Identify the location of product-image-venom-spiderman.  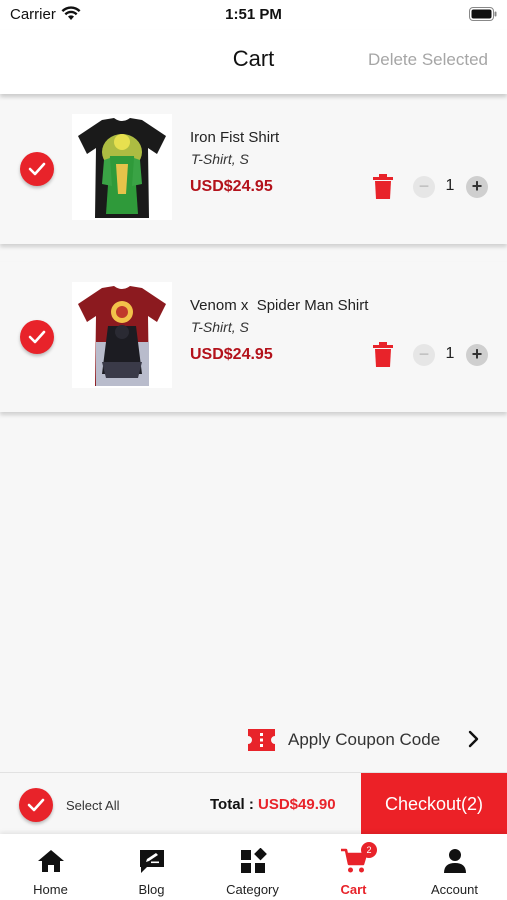
(122, 335).